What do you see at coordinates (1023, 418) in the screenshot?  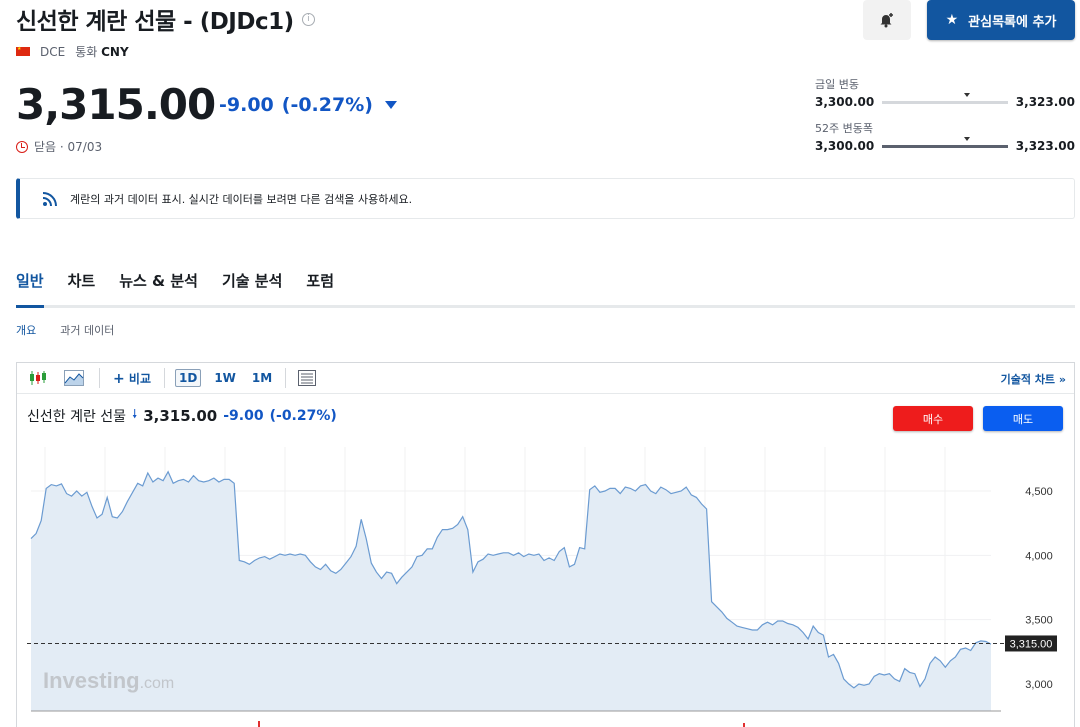 I see `sell-button: 매도` at bounding box center [1023, 418].